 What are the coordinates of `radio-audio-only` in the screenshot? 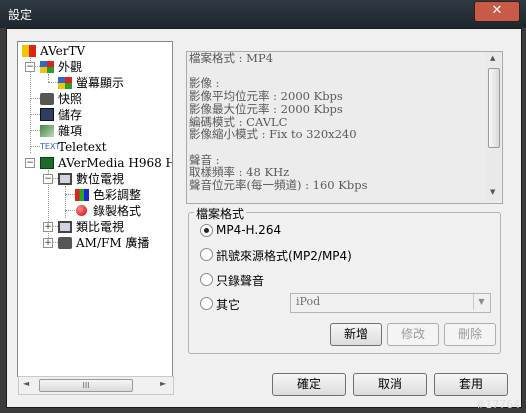 It's located at (206, 279).